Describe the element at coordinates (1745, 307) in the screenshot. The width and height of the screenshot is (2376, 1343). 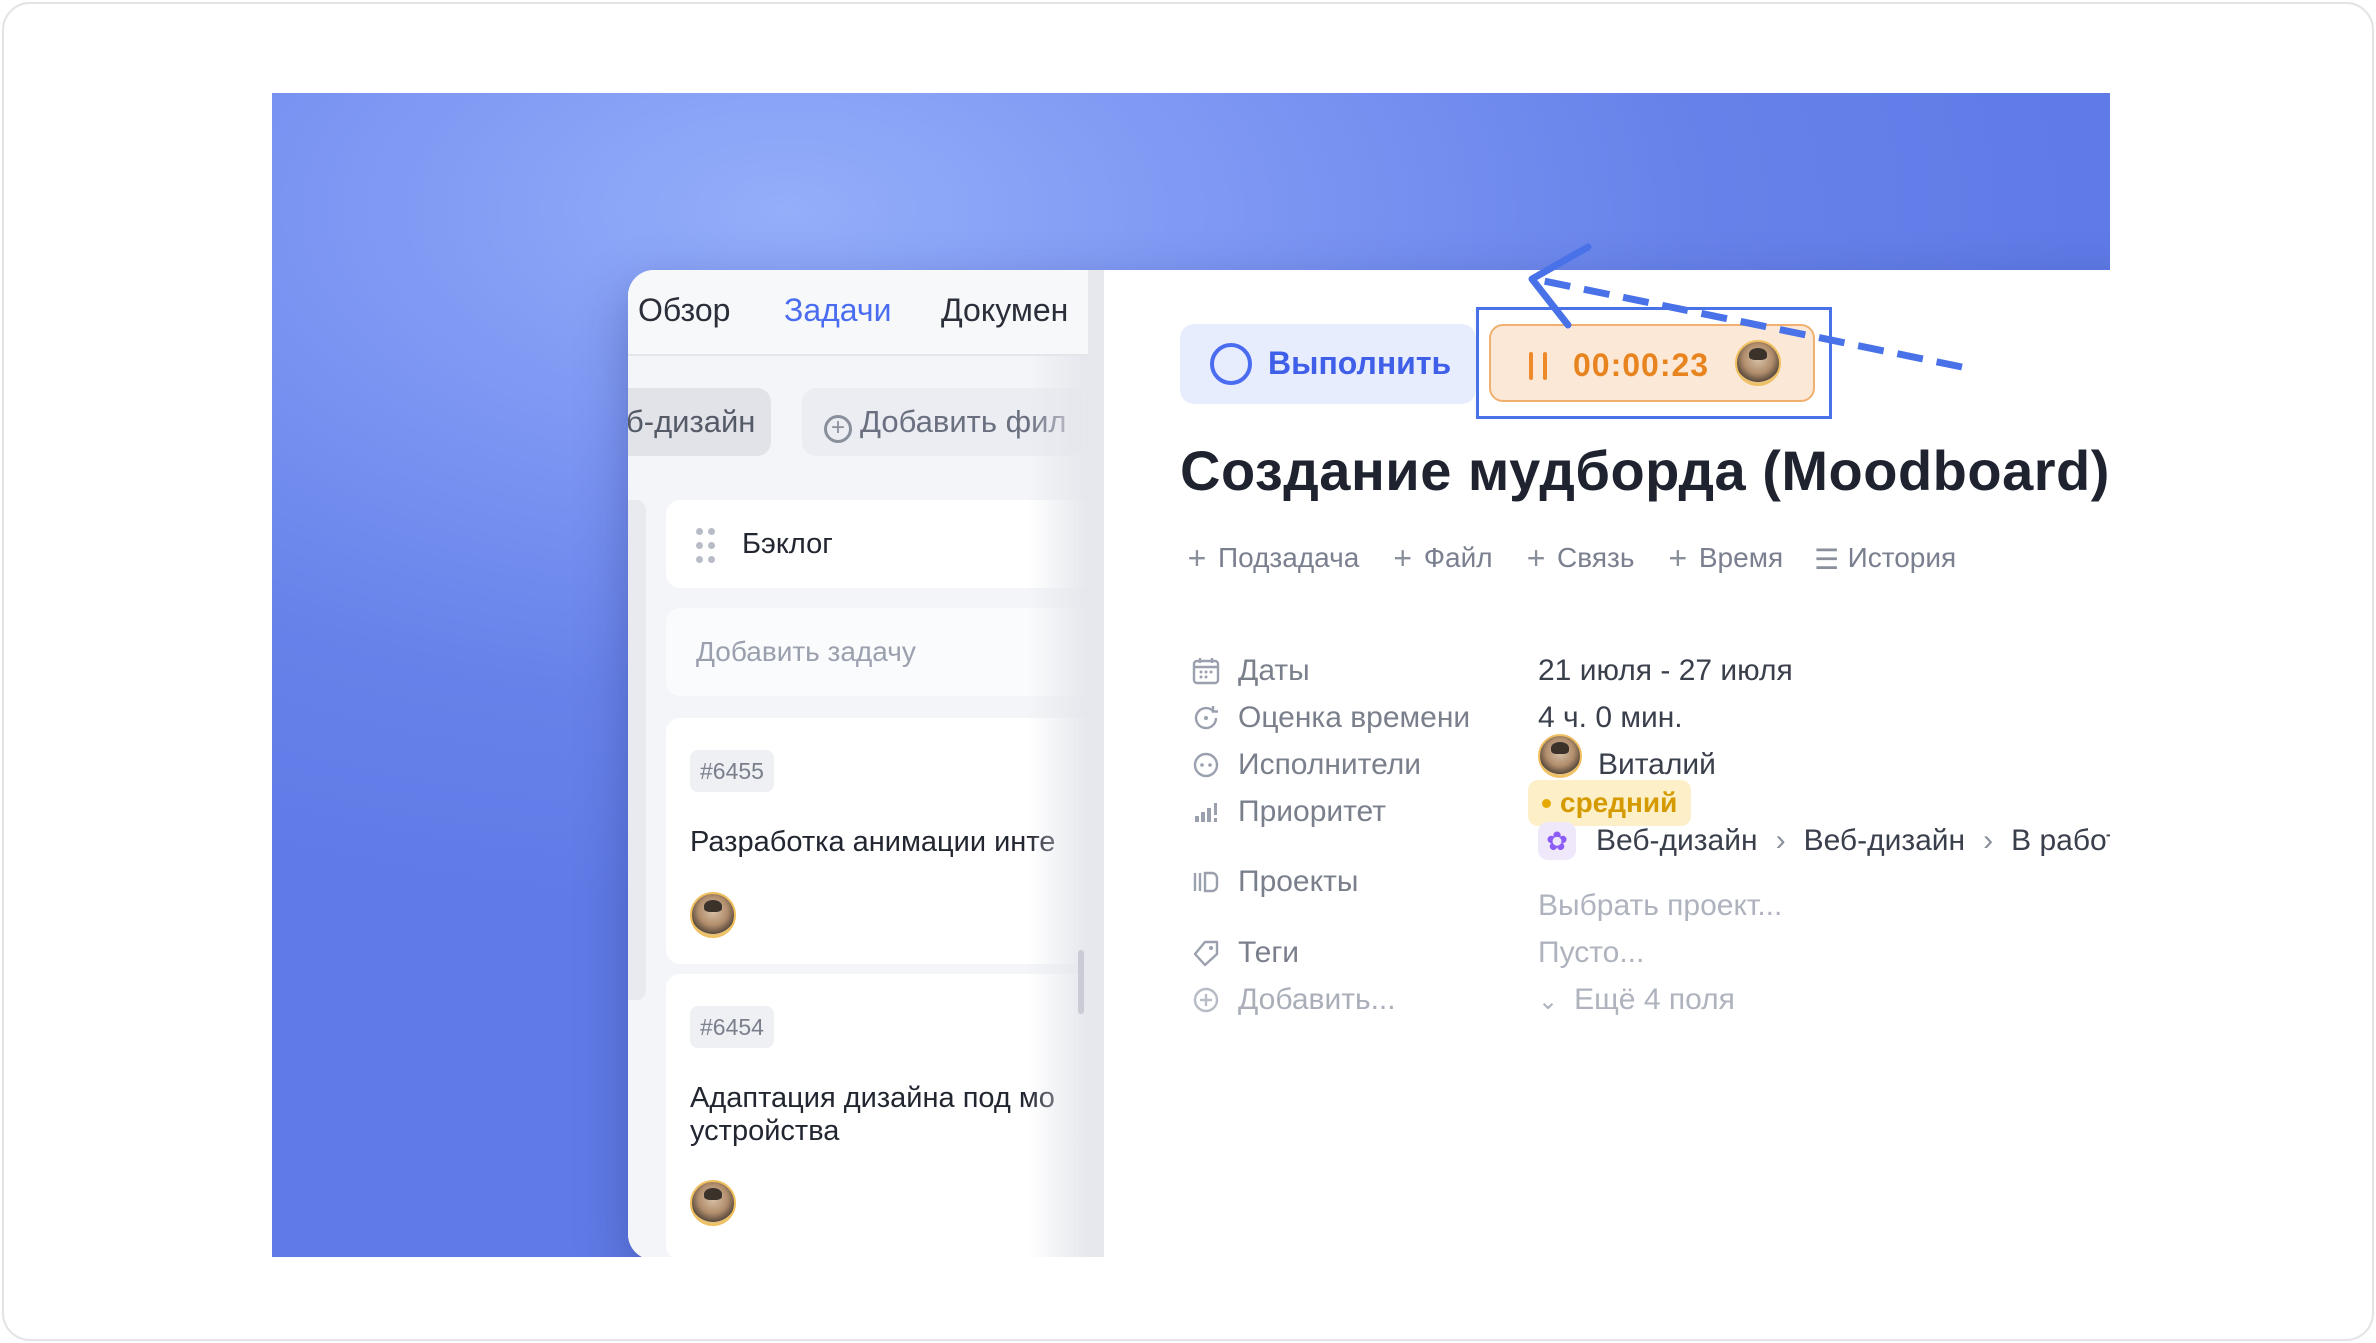
I see `pointer-arrow` at that location.